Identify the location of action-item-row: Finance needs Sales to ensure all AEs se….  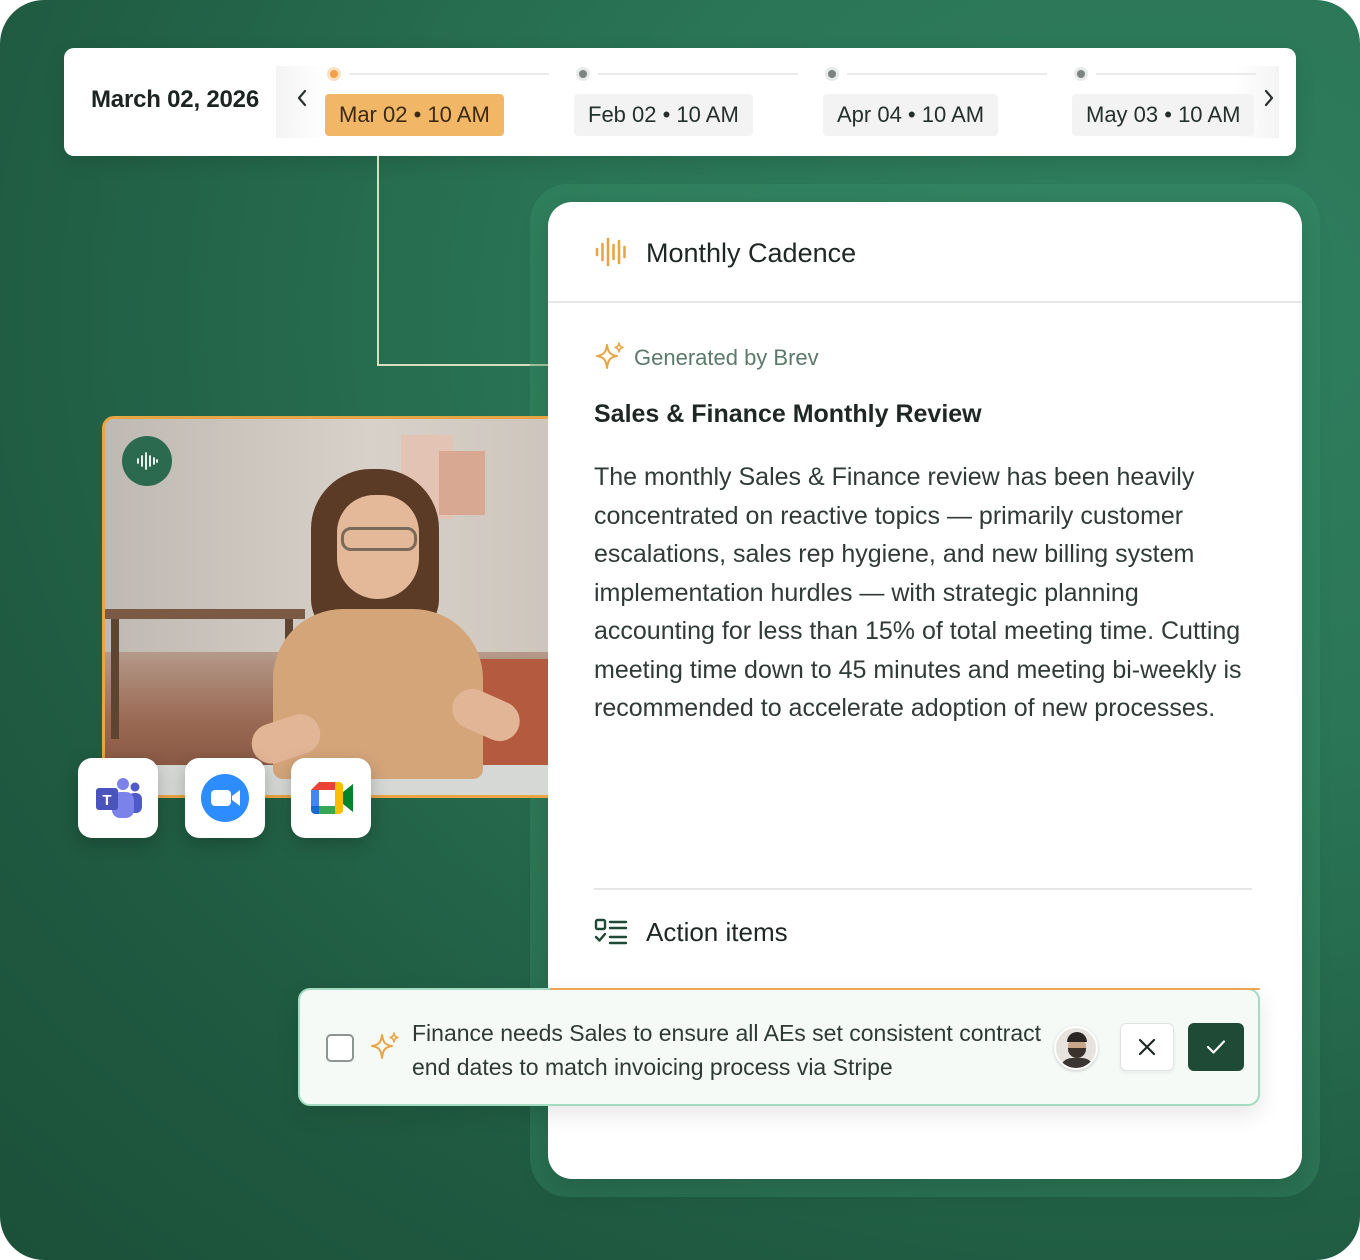
(779, 1047).